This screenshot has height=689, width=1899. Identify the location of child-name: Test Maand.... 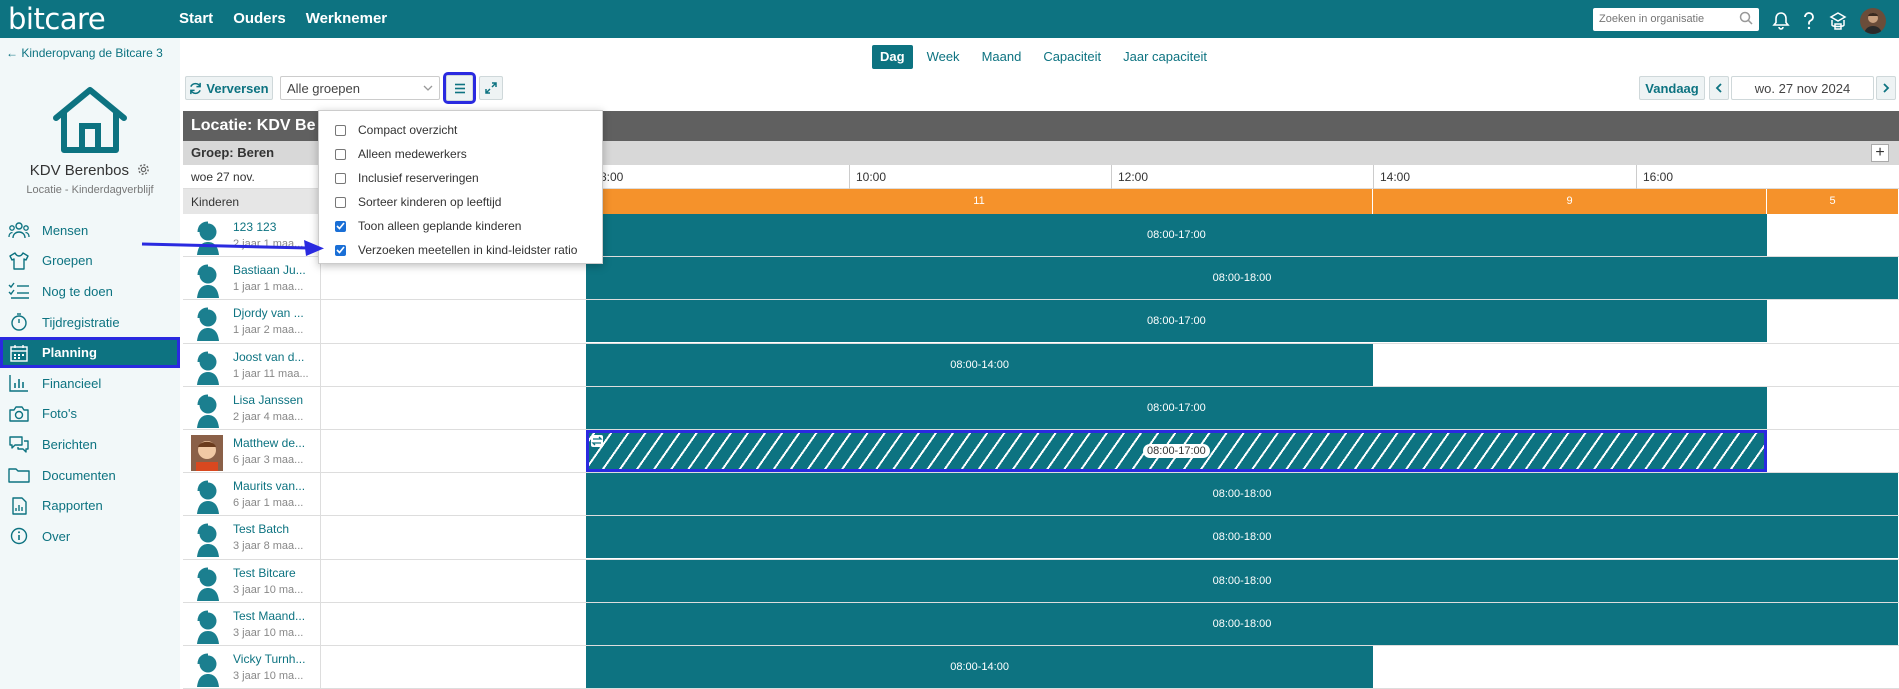
(275, 616).